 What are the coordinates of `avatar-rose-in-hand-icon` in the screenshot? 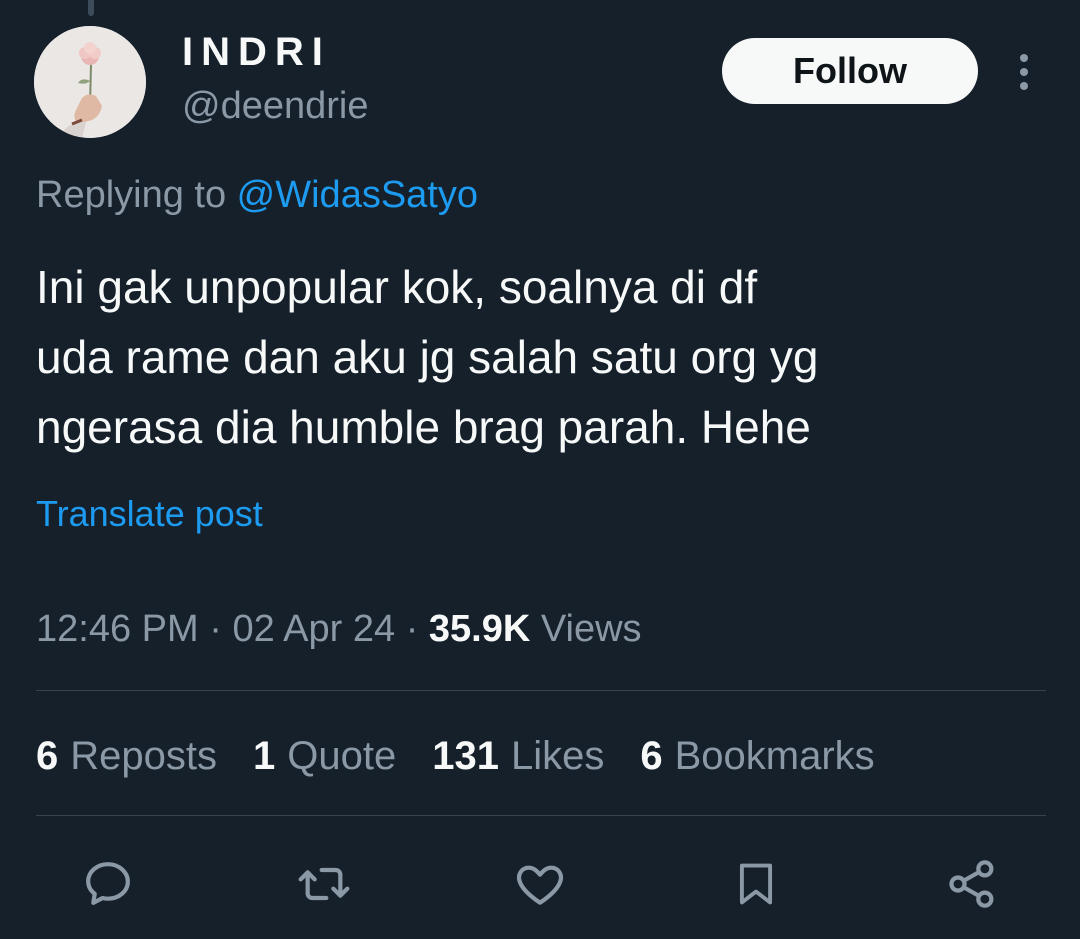 It's located at (90, 82).